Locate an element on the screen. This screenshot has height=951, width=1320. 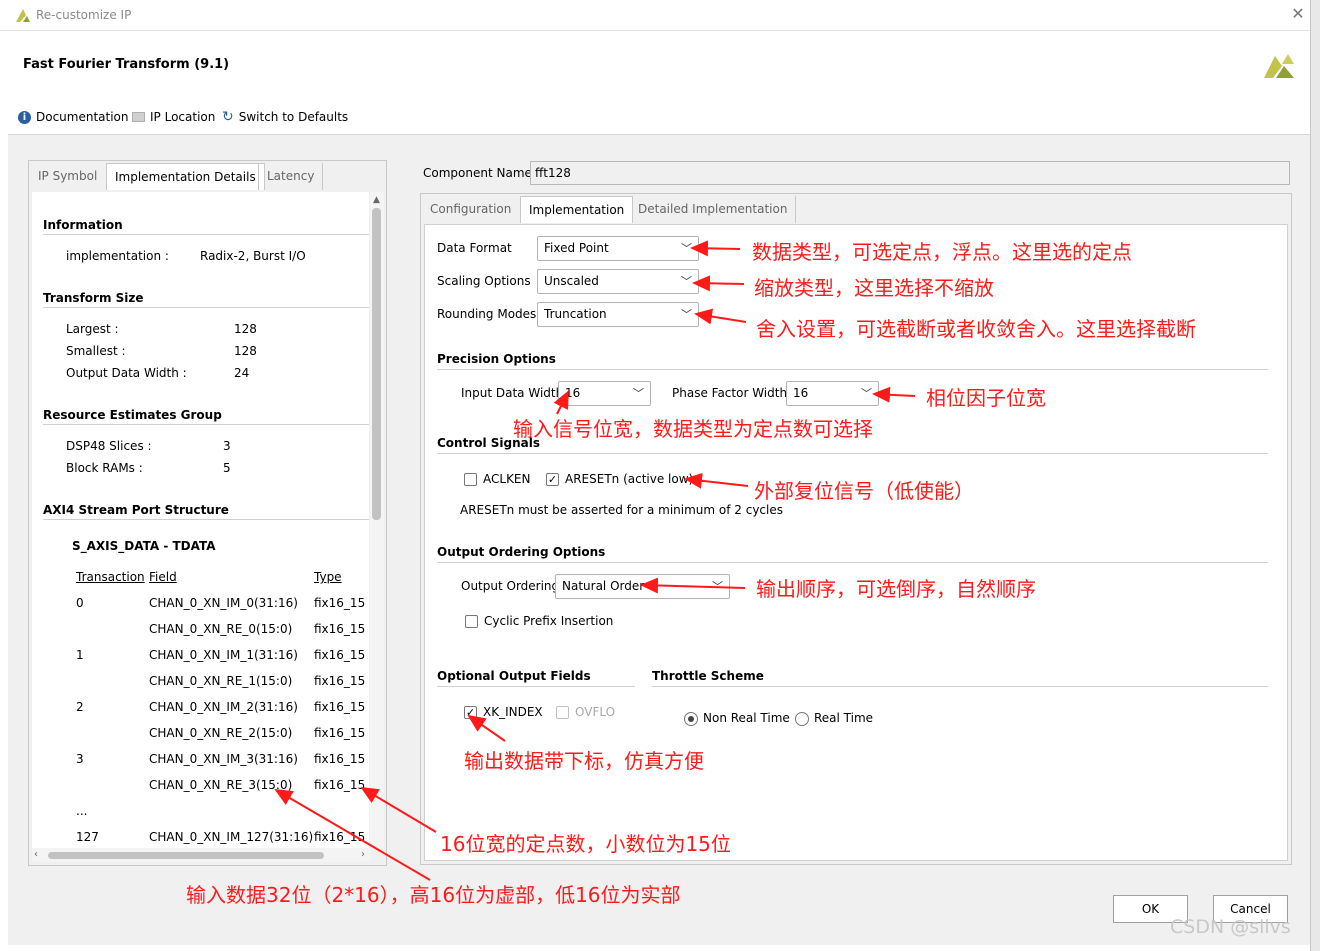
annotation-aresetn: 外部复位信号（低使能） is located at coordinates (864, 491).